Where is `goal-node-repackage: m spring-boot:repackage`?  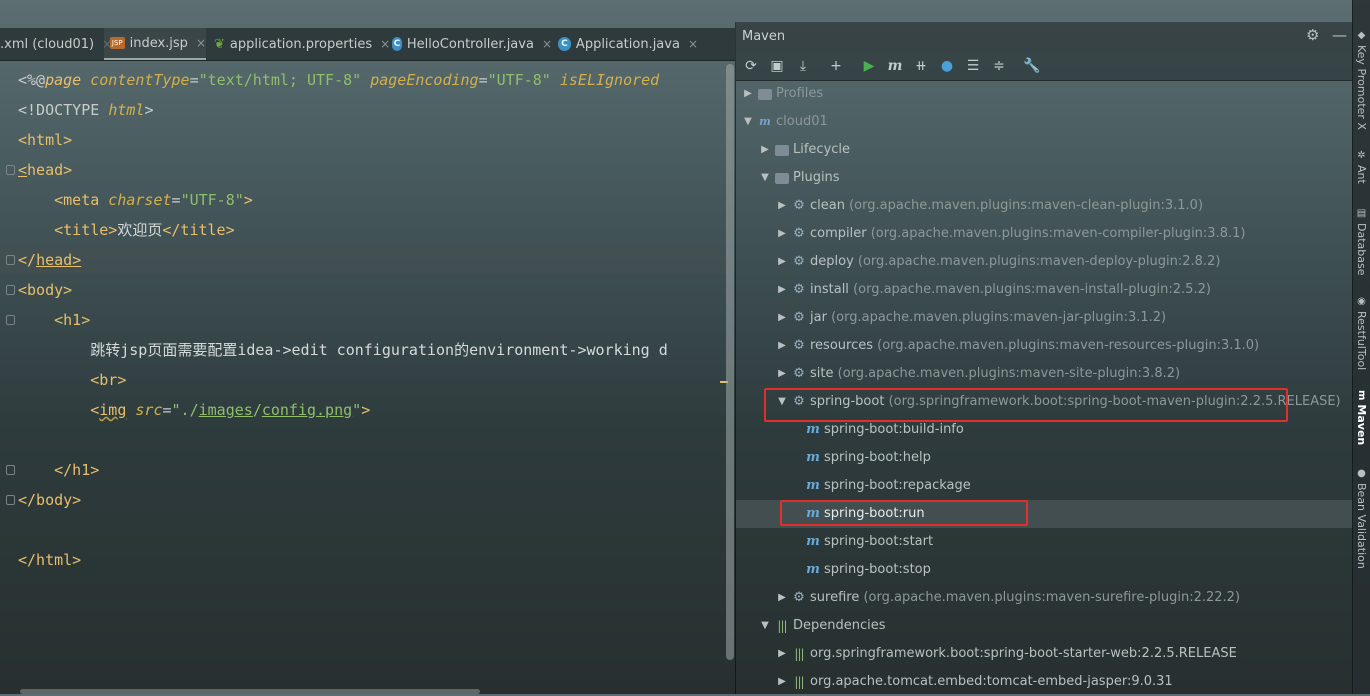 goal-node-repackage: m spring-boot:repackage is located at coordinates (888, 486).